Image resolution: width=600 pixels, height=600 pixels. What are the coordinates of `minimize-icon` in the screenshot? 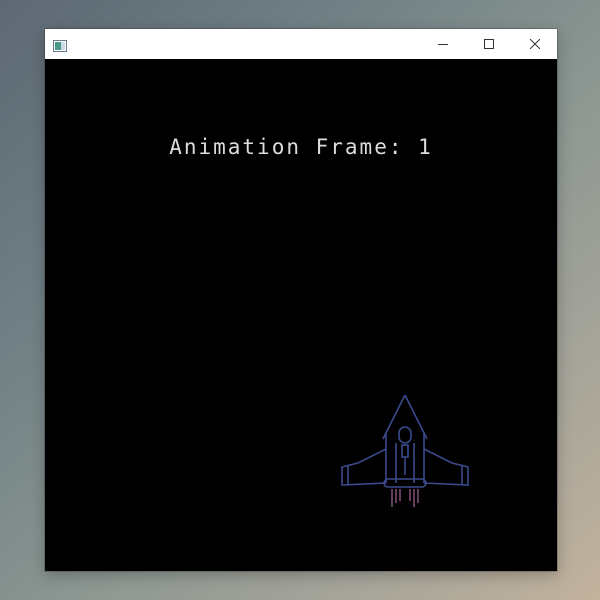 It's located at (443, 44).